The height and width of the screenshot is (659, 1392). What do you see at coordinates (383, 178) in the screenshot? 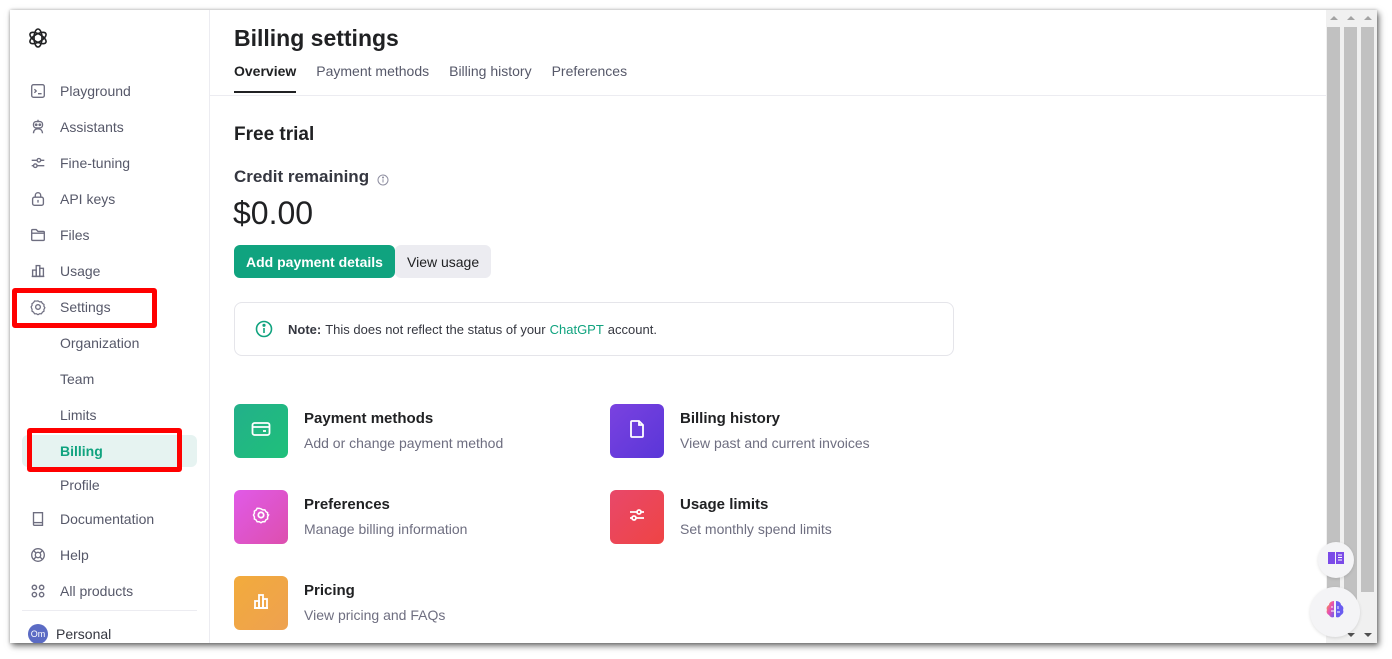
I see `info-icon` at bounding box center [383, 178].